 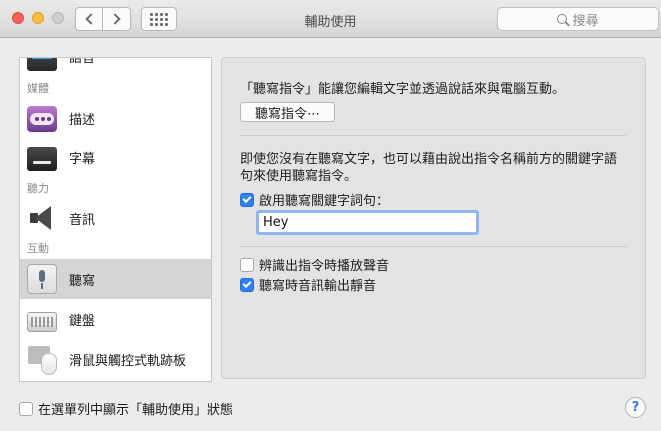 I want to click on monitor-icon, so click(x=42, y=64).